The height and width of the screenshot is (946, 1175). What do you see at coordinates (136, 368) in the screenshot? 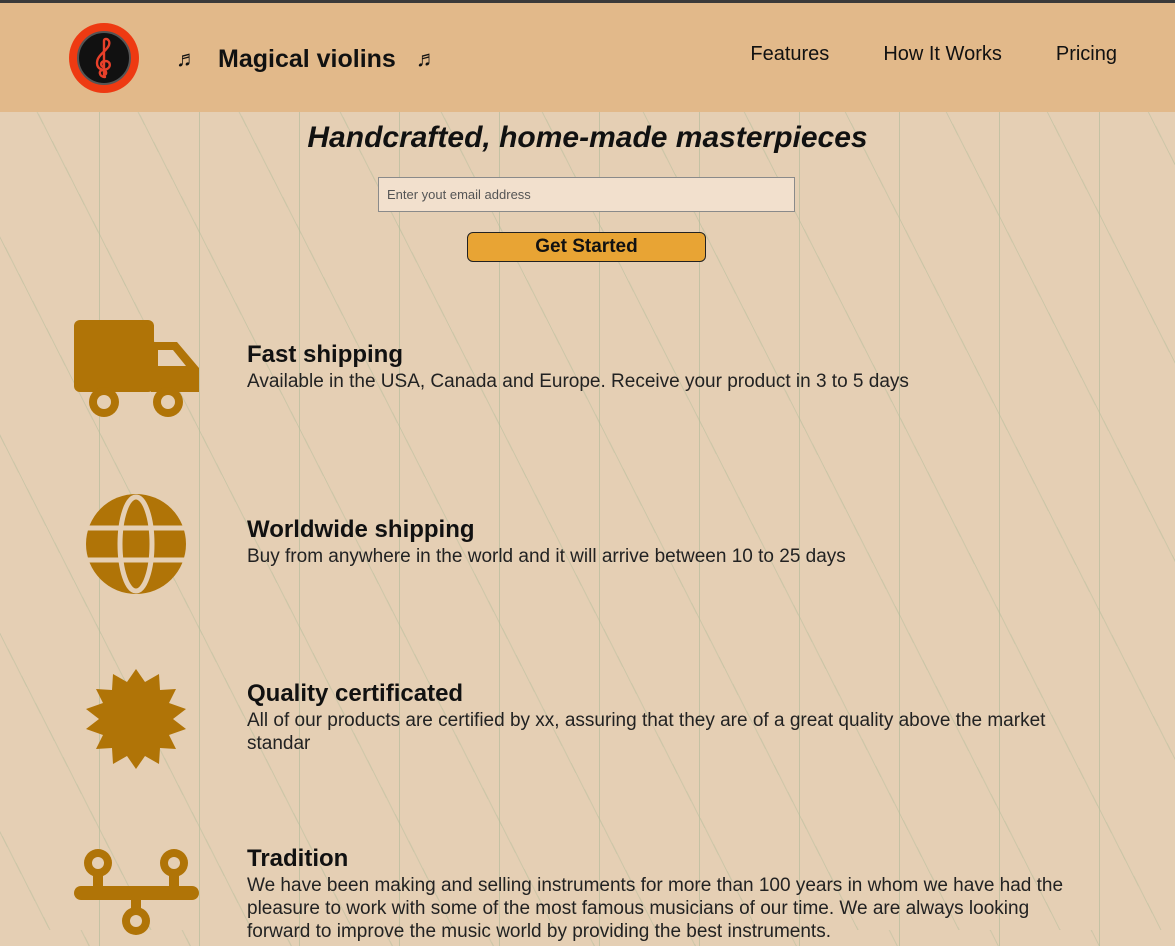
I see `truck-icon` at bounding box center [136, 368].